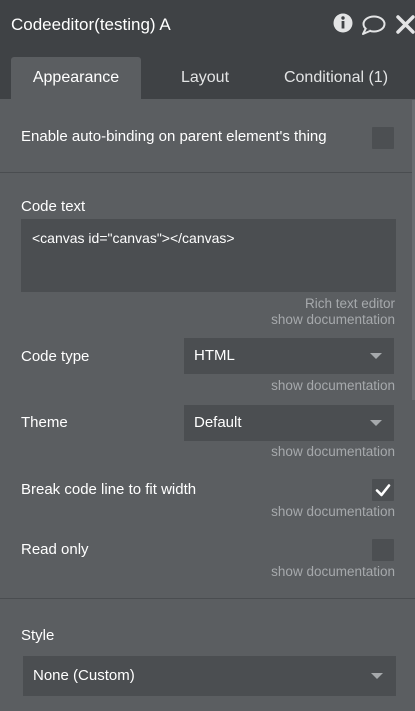 This screenshot has width=415, height=711. Describe the element at coordinates (336, 78) in the screenshot. I see `tab-conditional: Conditional (1)` at that location.